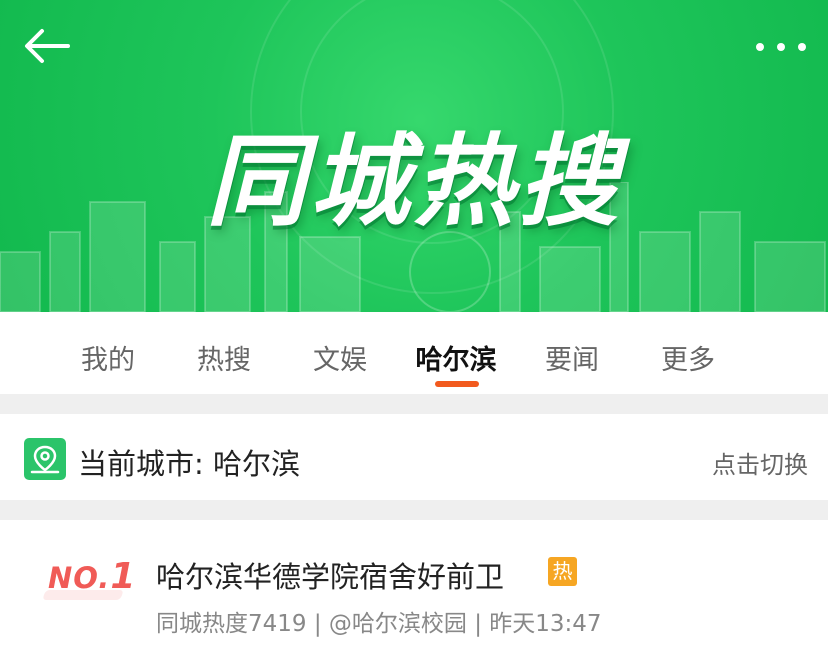 The height and width of the screenshot is (651, 828). Describe the element at coordinates (108, 353) in the screenshot. I see `tab-mine: 我的` at that location.